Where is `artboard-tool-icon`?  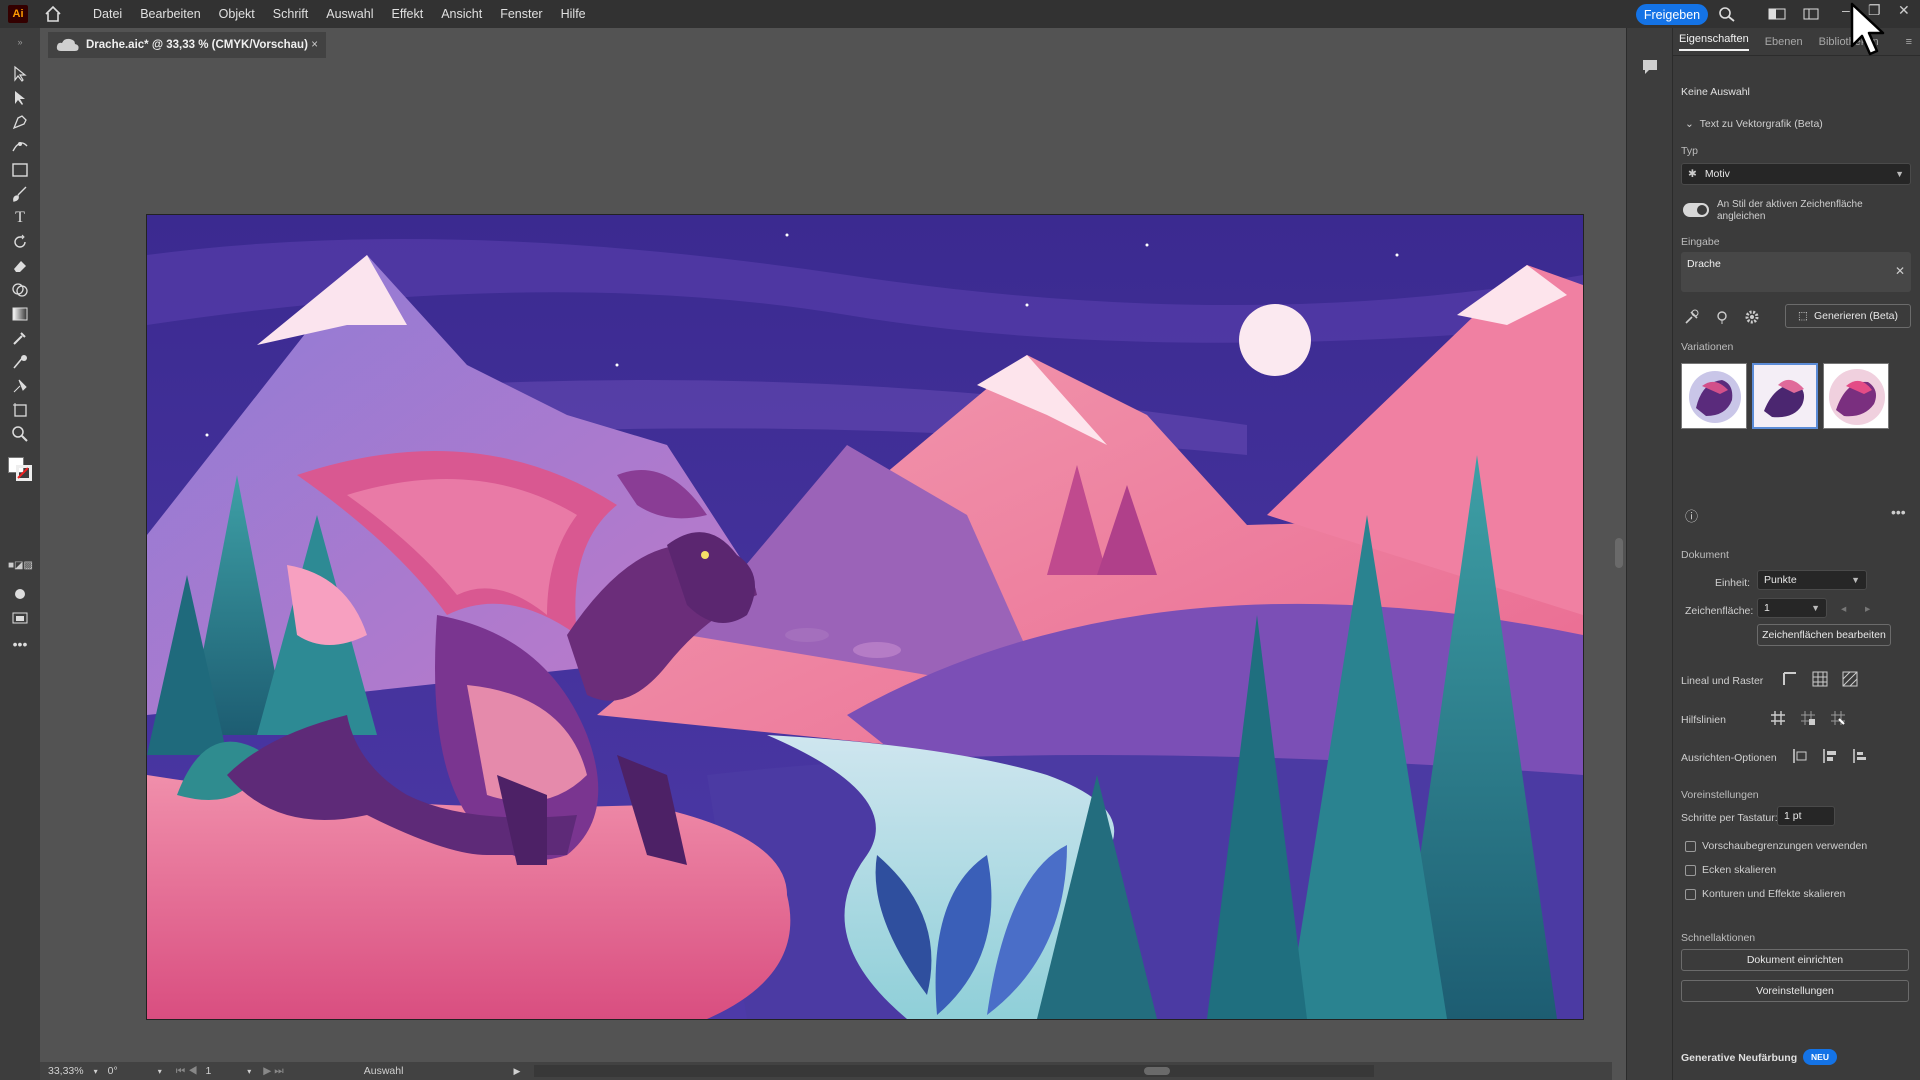 artboard-tool-icon is located at coordinates (20, 410).